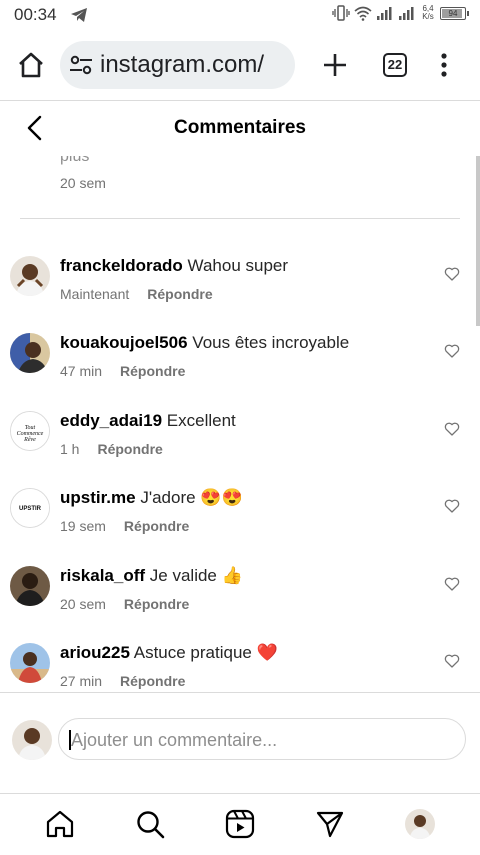 The image size is (480, 855). I want to click on comment-time: 47 min, so click(81, 371).